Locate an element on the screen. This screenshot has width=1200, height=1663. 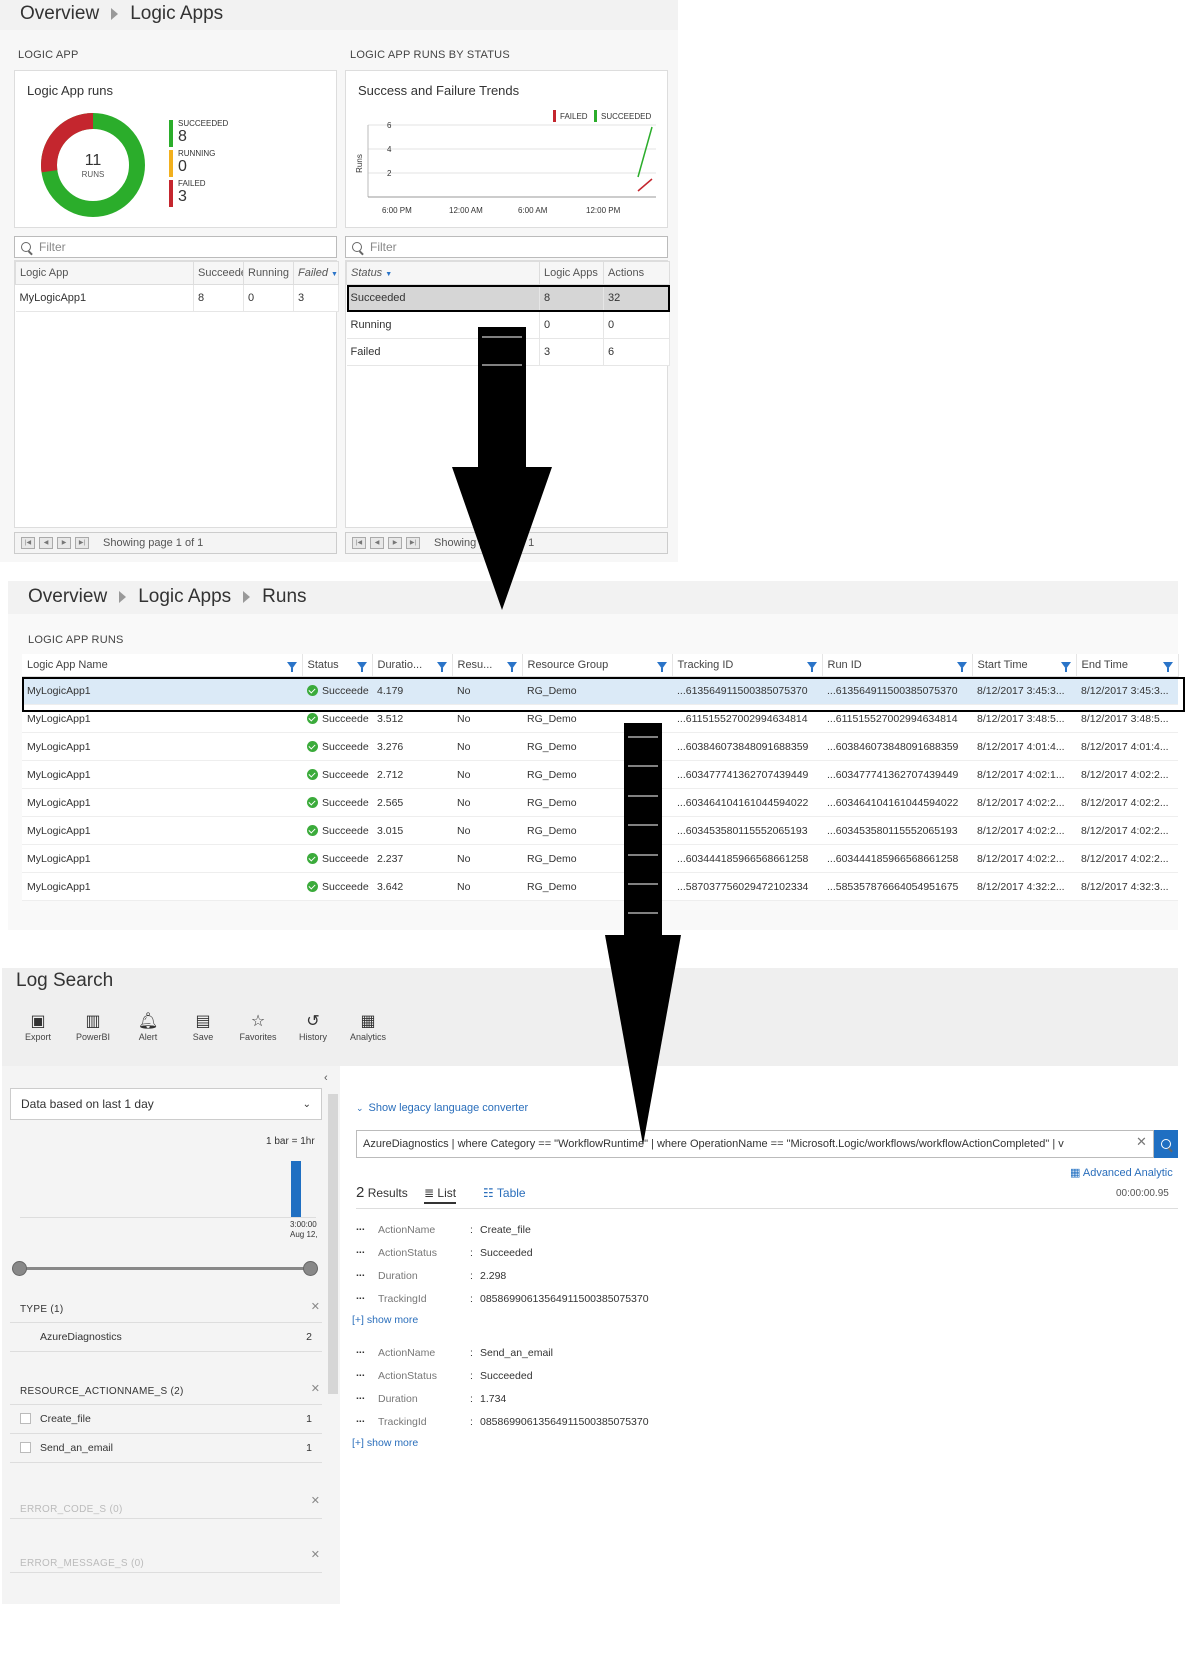
analytics-button: ▦ Analytics is located at coordinates (368, 1027).